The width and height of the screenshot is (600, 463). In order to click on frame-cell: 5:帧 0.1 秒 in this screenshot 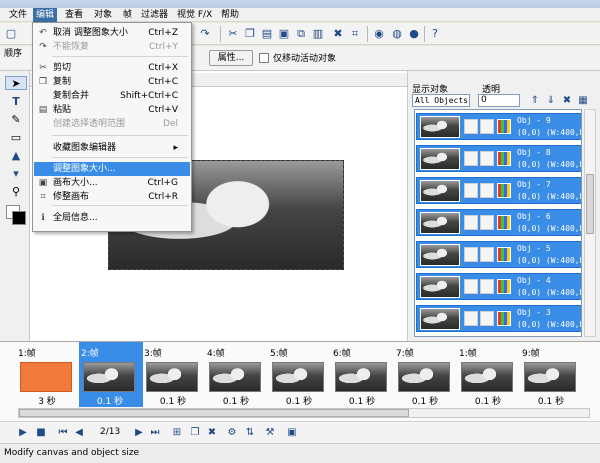, I will do `click(300, 374)`.